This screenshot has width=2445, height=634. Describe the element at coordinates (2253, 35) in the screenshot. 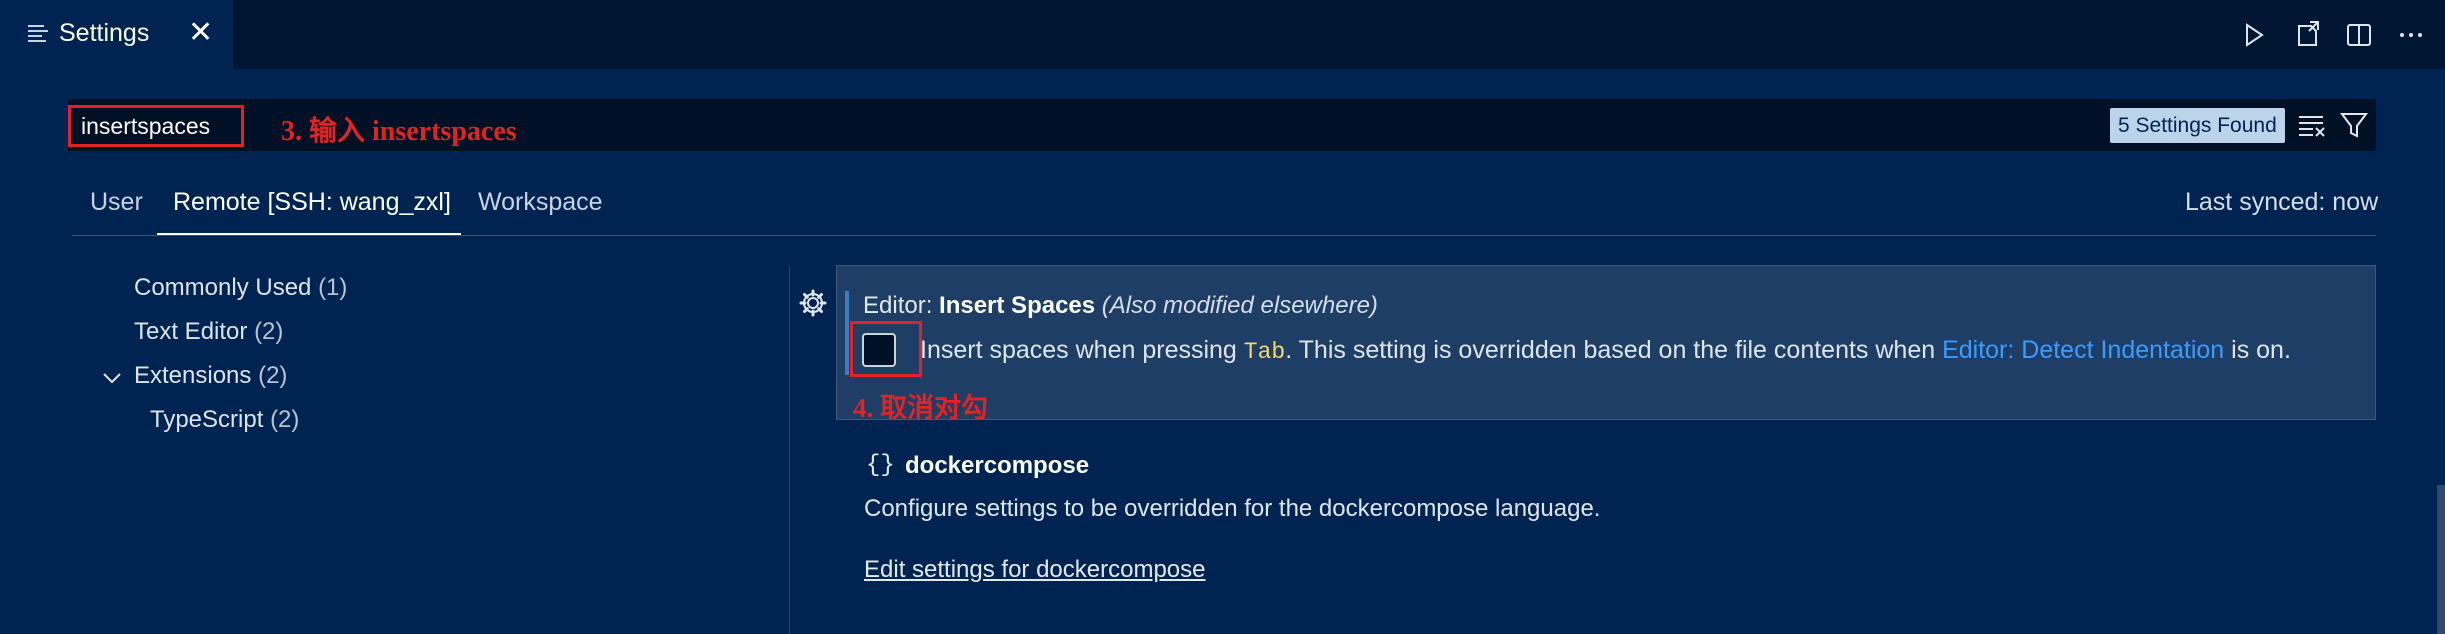

I see `run-icon` at that location.